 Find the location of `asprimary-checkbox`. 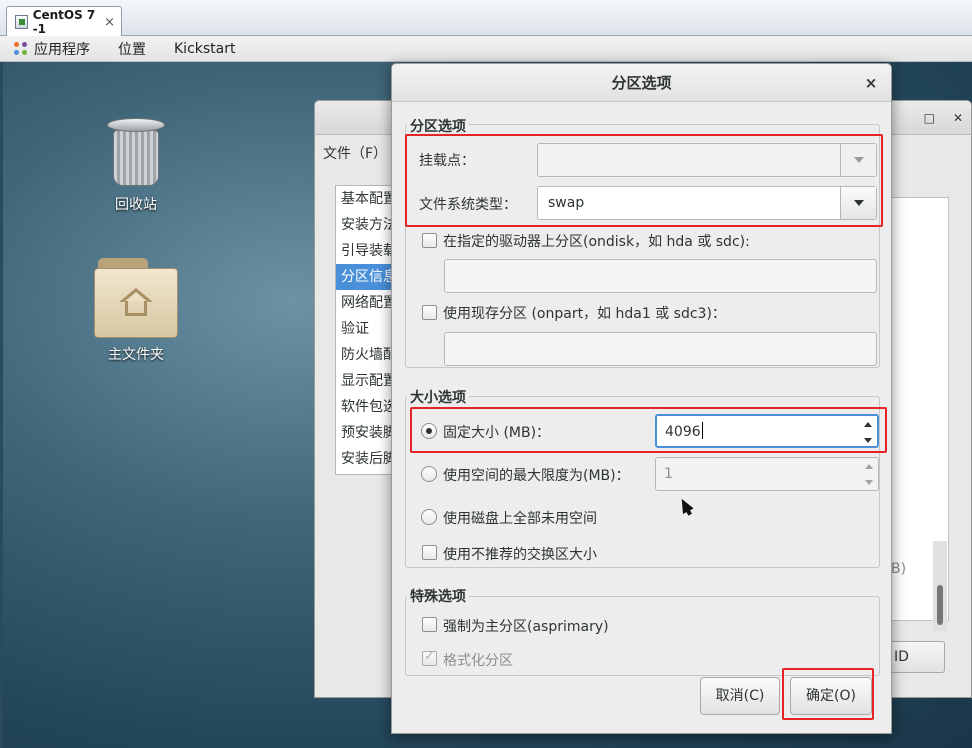

asprimary-checkbox is located at coordinates (429, 624).